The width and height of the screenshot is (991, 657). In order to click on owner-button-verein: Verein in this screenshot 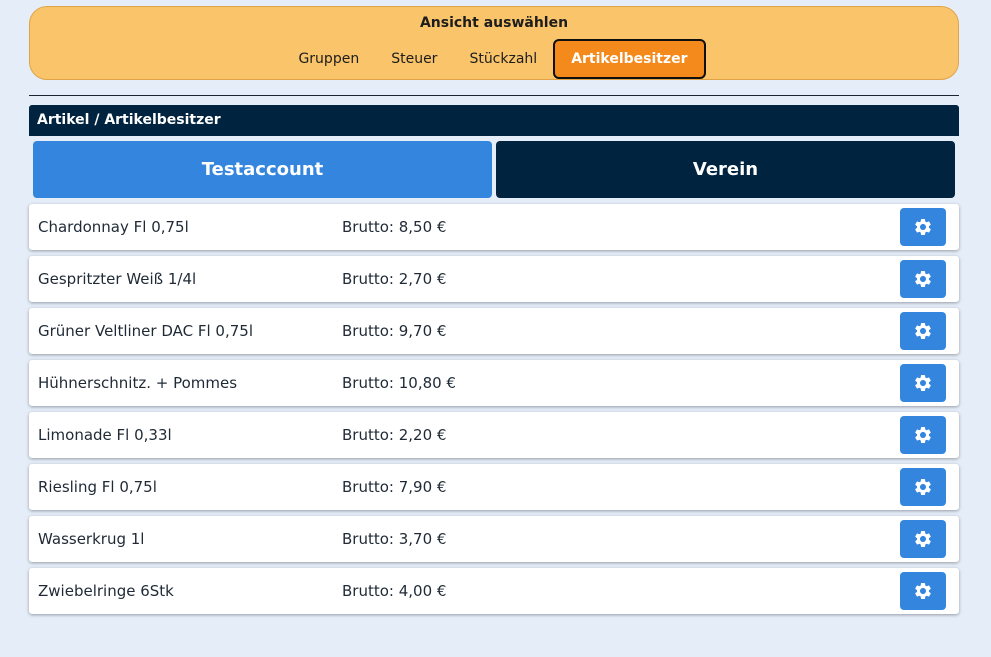, I will do `click(725, 169)`.